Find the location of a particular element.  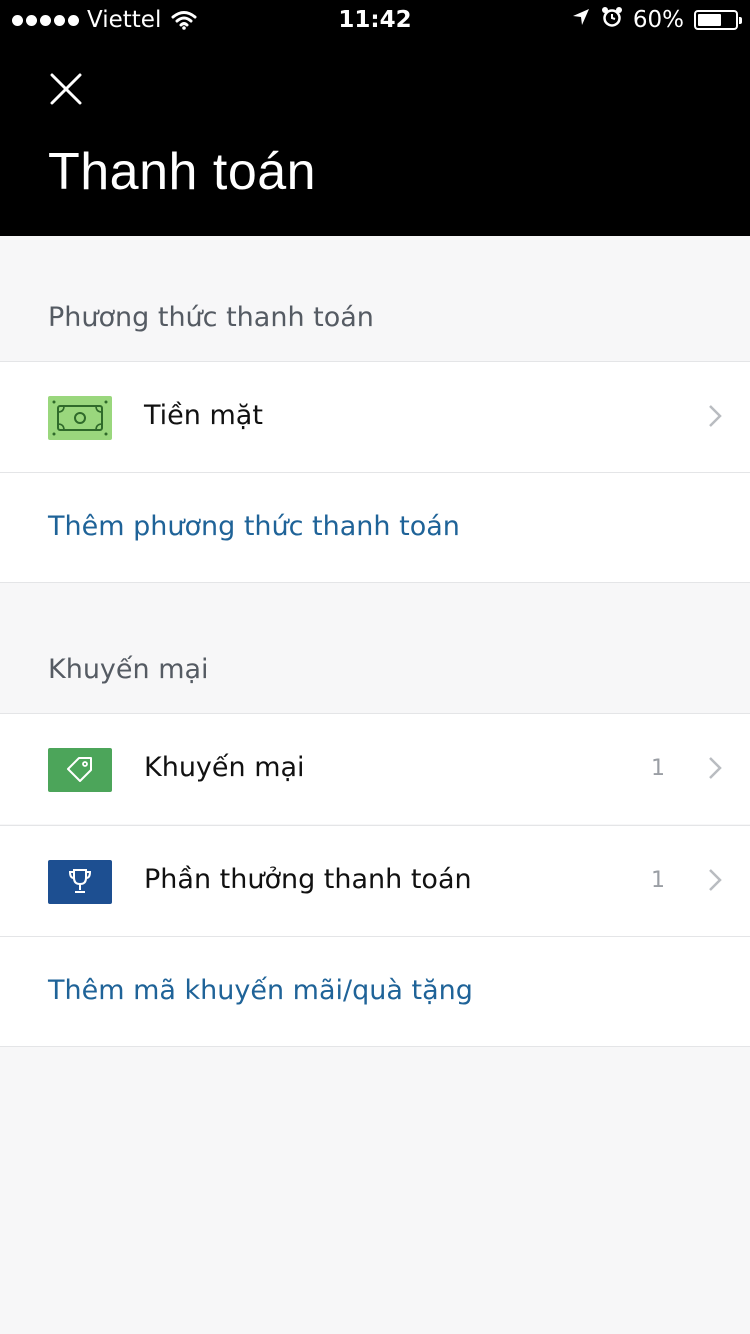

payment-rewards-row: Phần thưởng thanh toán 1 is located at coordinates (375, 880).